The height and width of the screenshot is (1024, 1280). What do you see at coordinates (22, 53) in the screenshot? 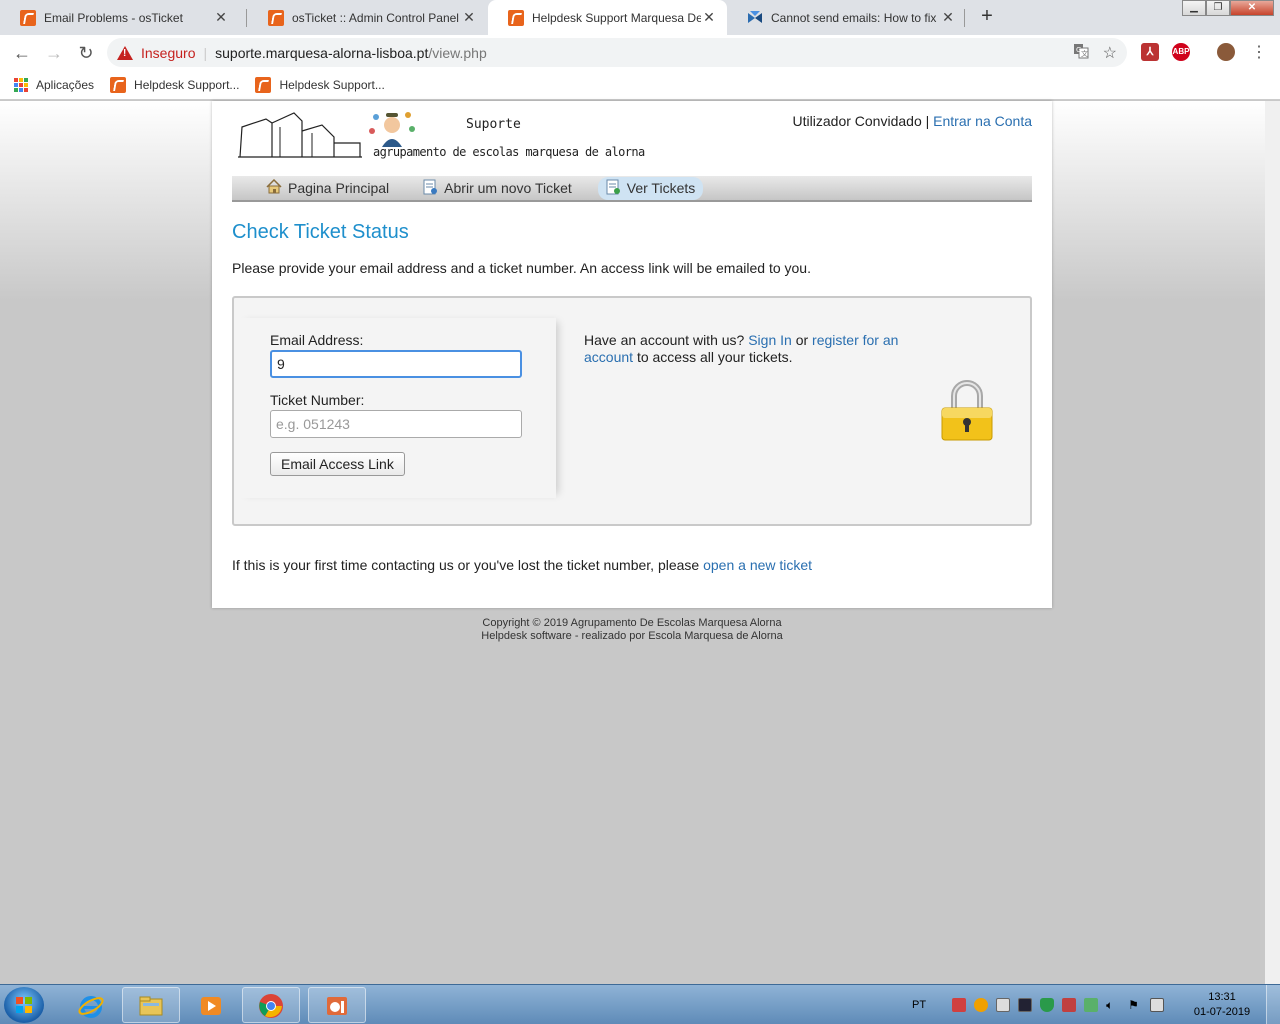
I see `back-arrow-icon: ←` at bounding box center [22, 53].